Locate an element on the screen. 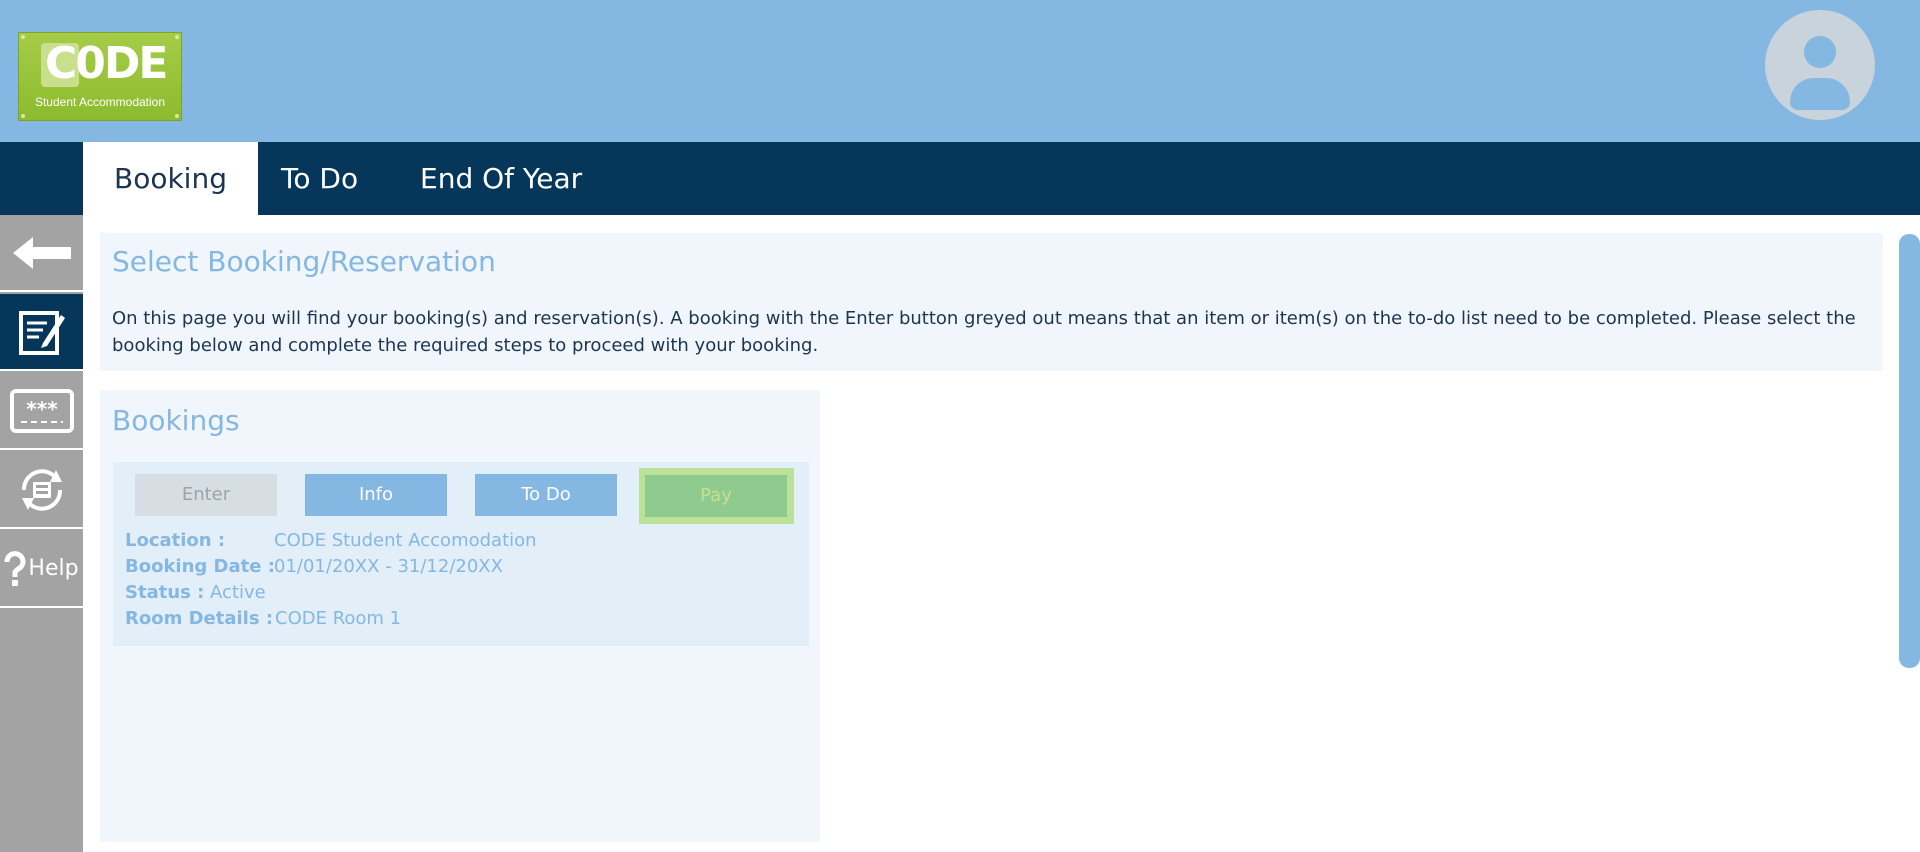 This screenshot has height=852, width=1920. sidebar-item-help: Help is located at coordinates (41, 569).